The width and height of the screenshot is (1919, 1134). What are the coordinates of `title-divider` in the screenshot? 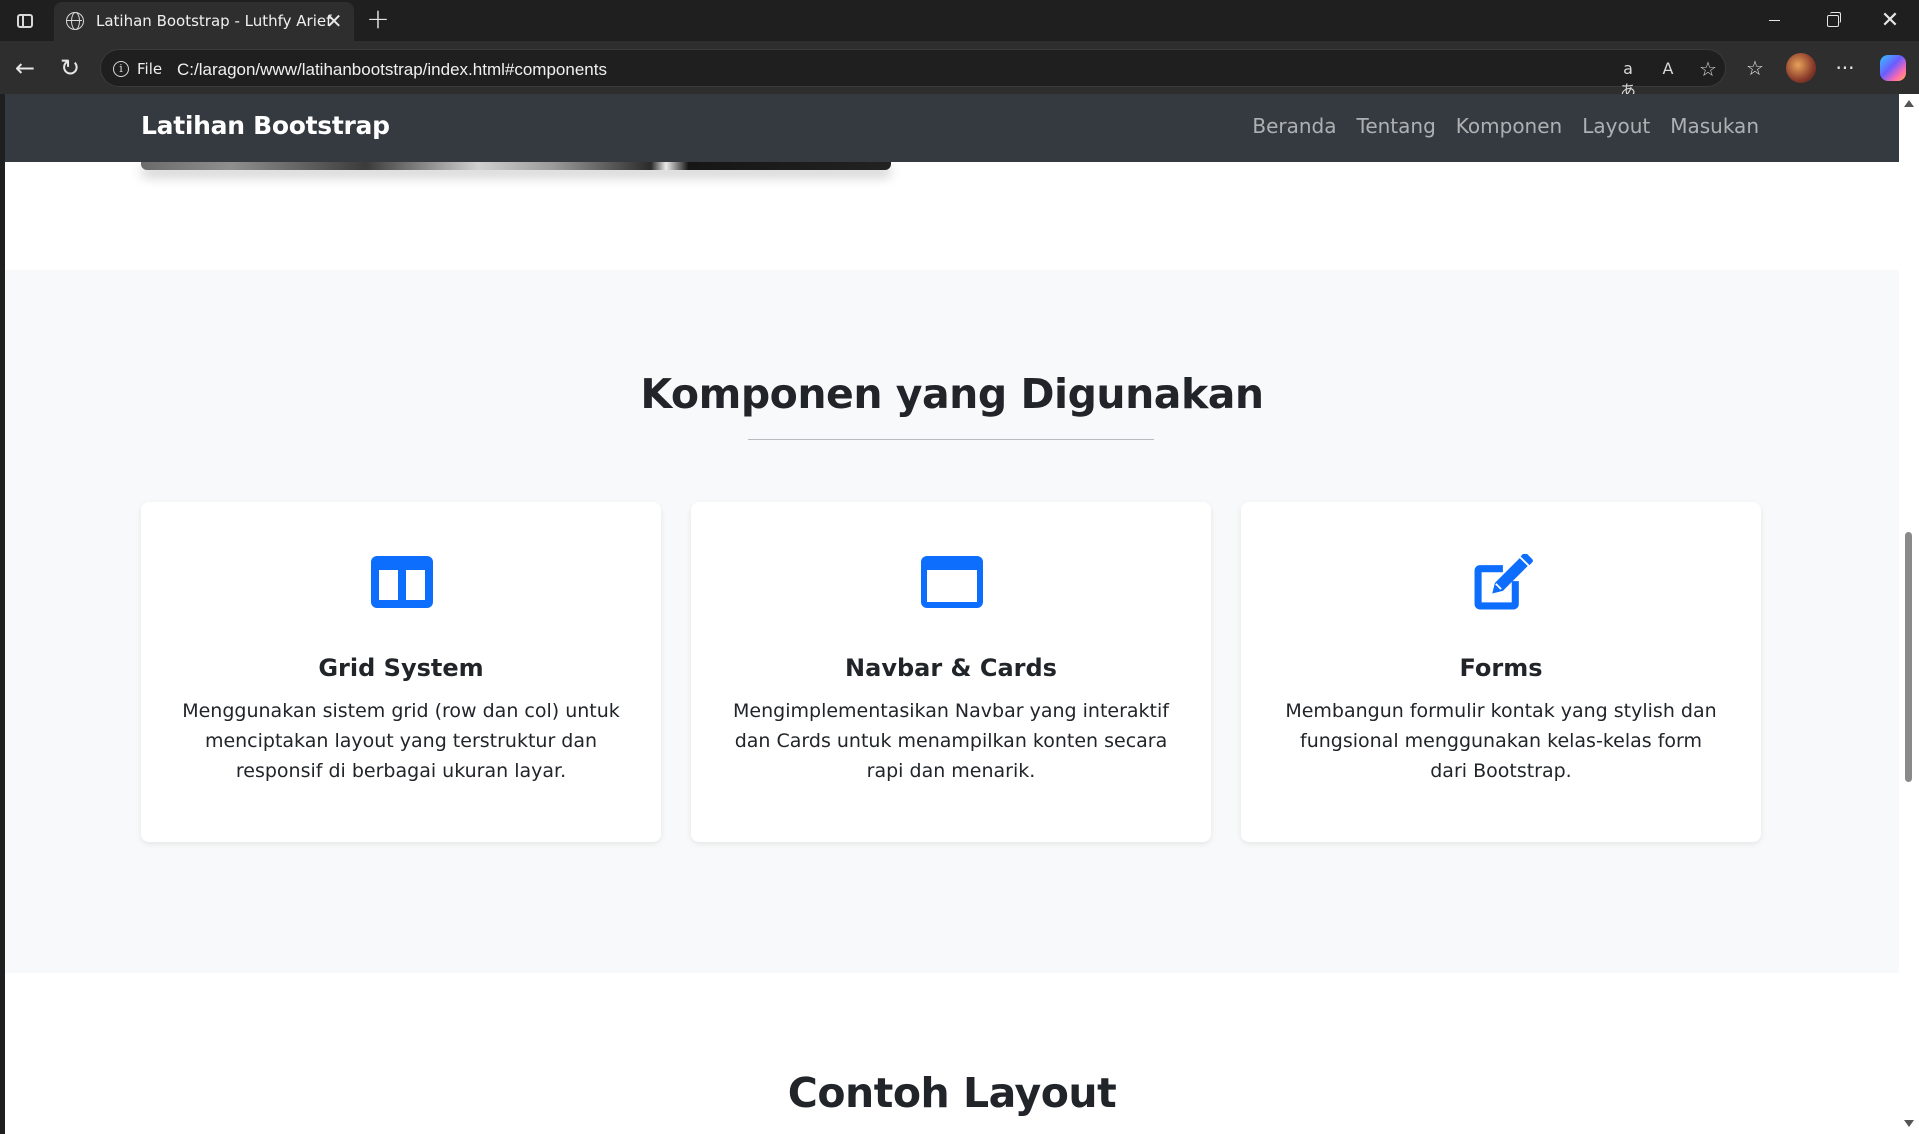 It's located at (951, 439).